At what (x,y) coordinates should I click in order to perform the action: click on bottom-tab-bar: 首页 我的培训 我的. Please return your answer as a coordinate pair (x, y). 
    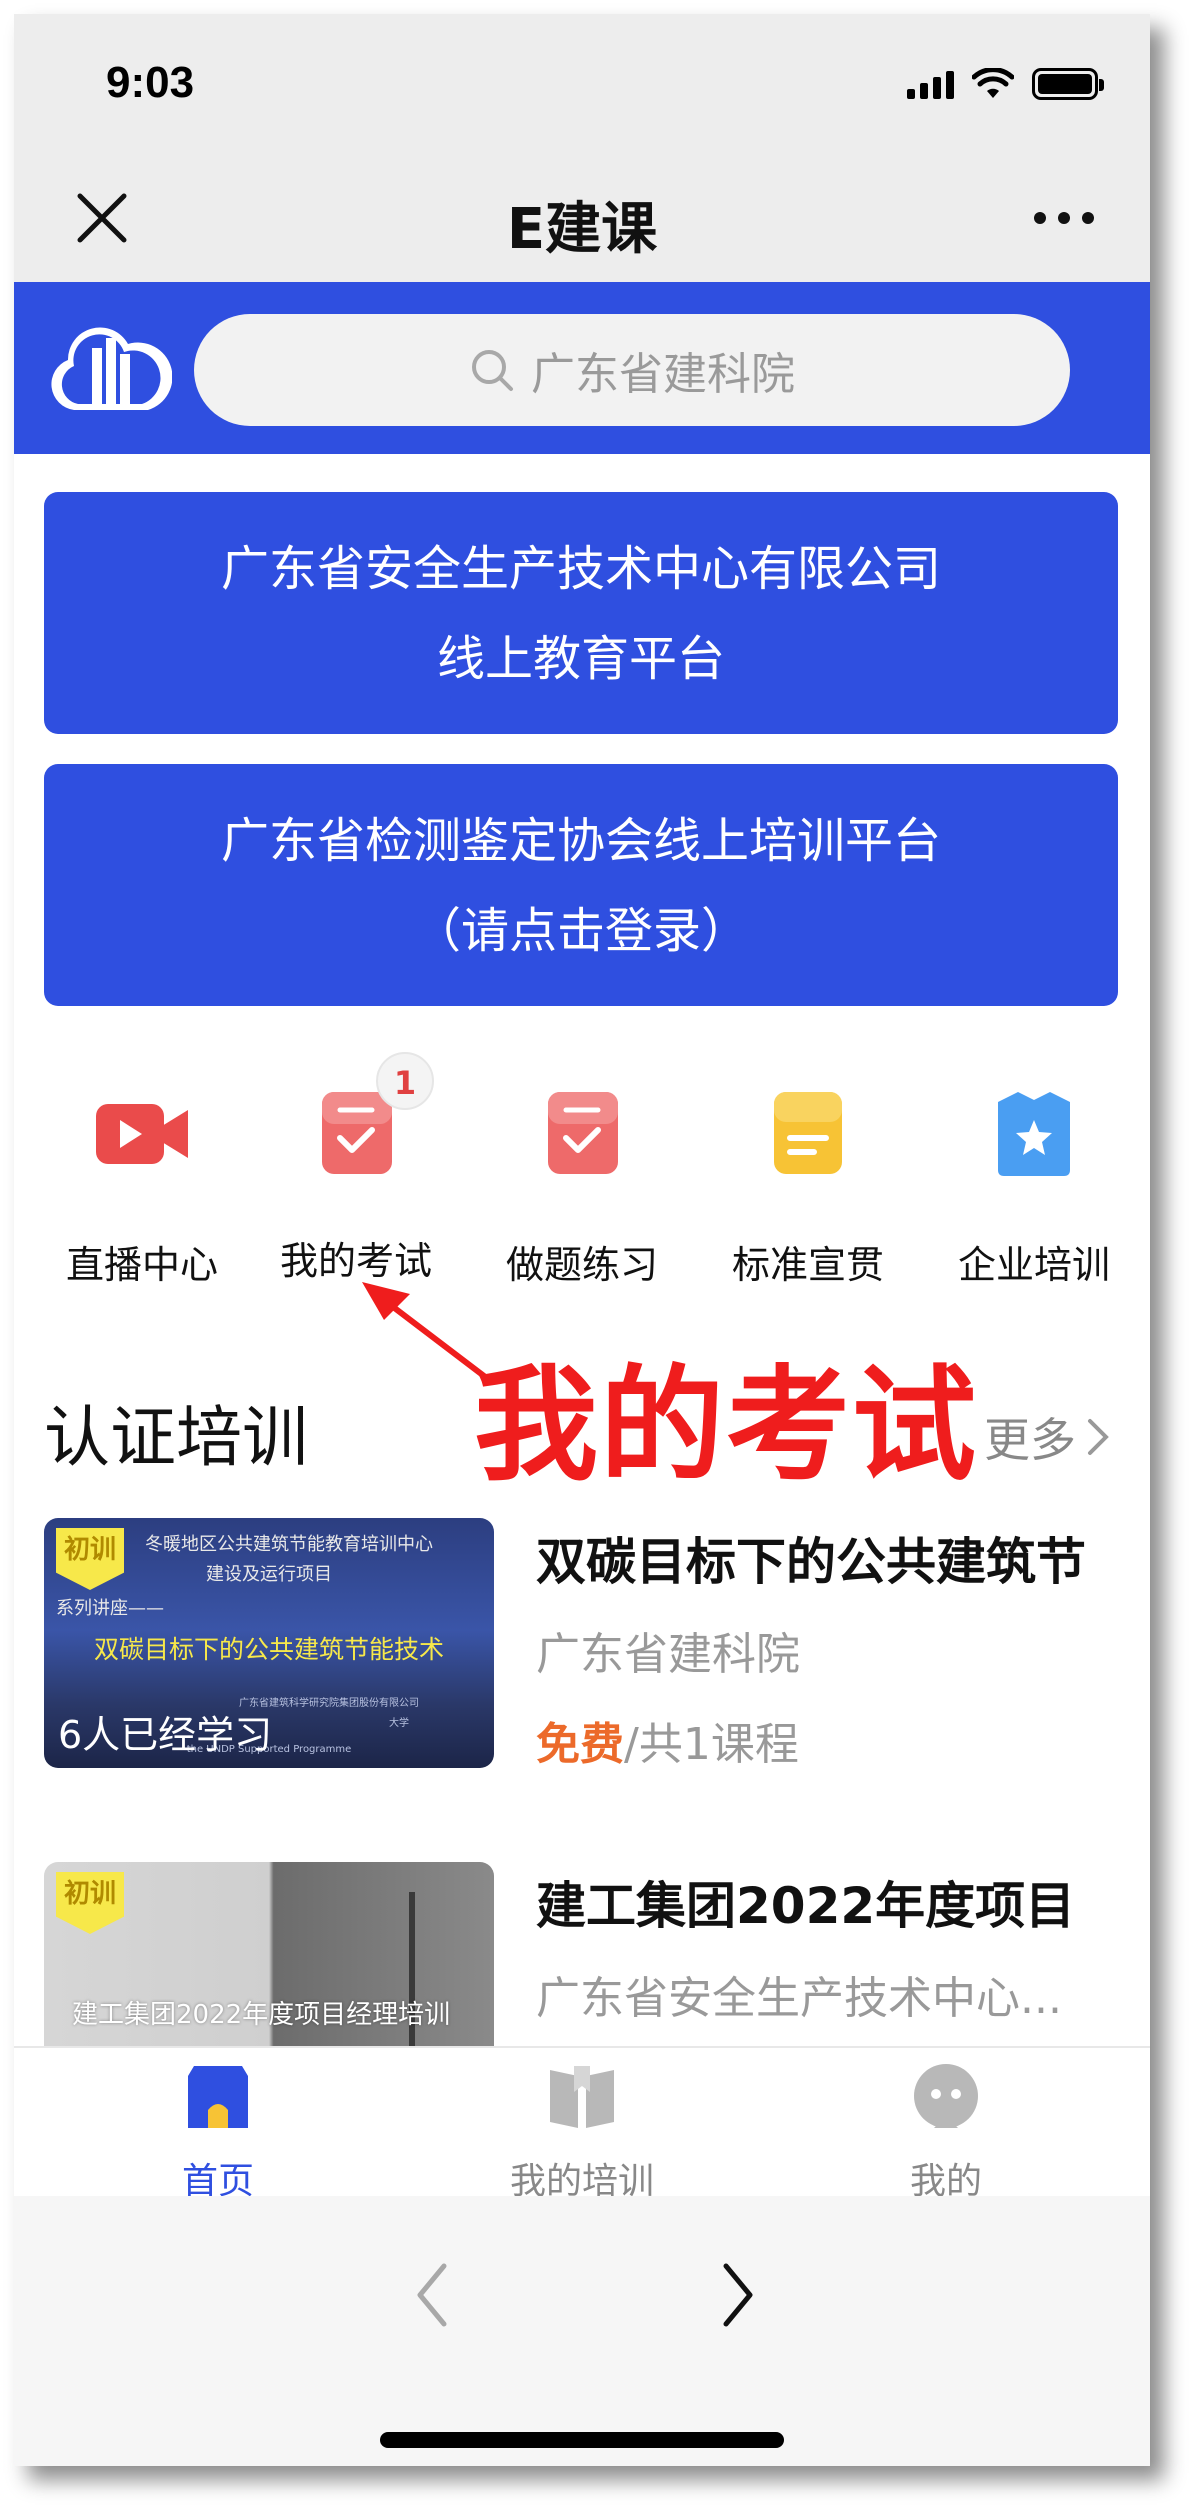
    Looking at the image, I should click on (582, 2124).